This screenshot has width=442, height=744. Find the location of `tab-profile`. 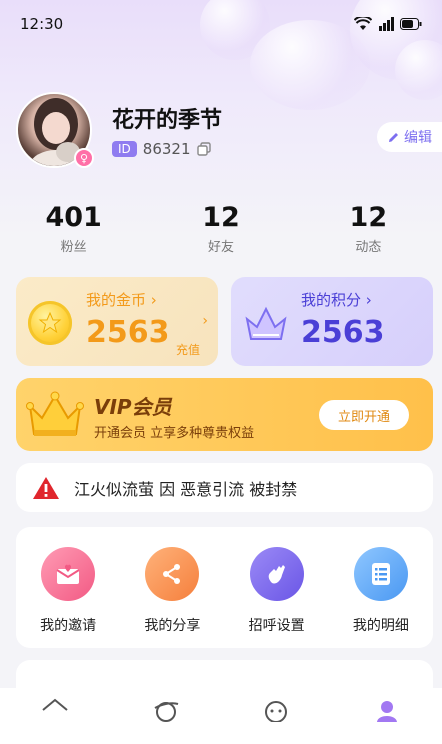

tab-profile is located at coordinates (387, 716).